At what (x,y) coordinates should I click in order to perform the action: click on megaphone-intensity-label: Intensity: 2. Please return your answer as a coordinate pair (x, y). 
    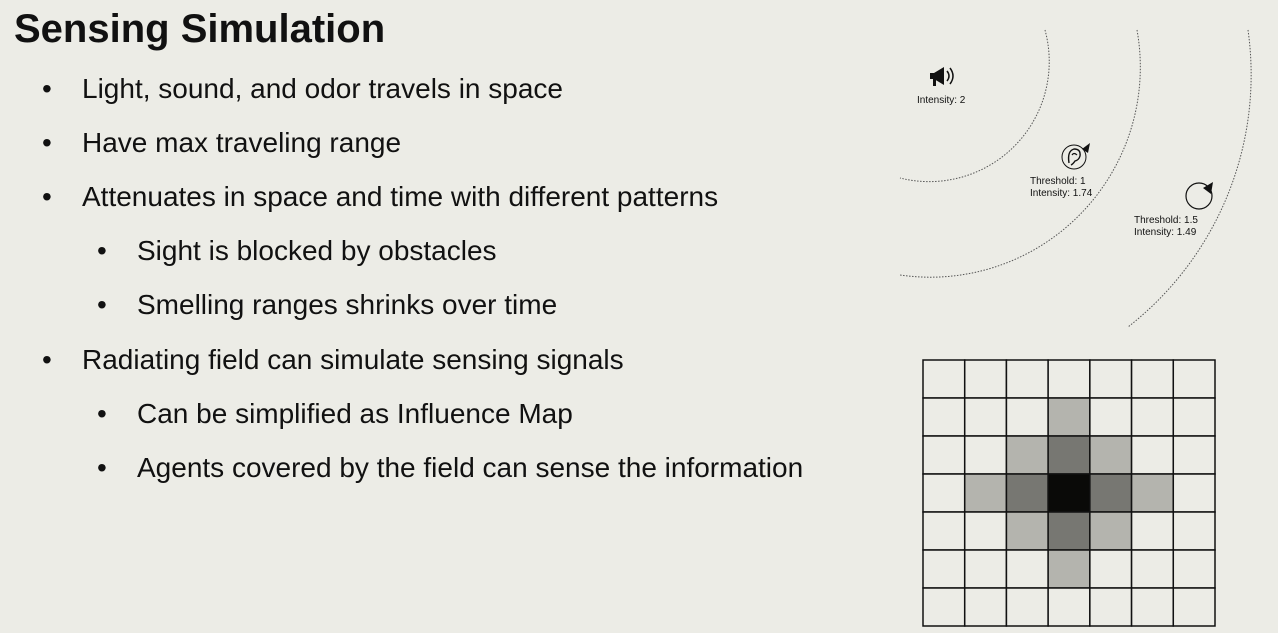
    Looking at the image, I should click on (941, 100).